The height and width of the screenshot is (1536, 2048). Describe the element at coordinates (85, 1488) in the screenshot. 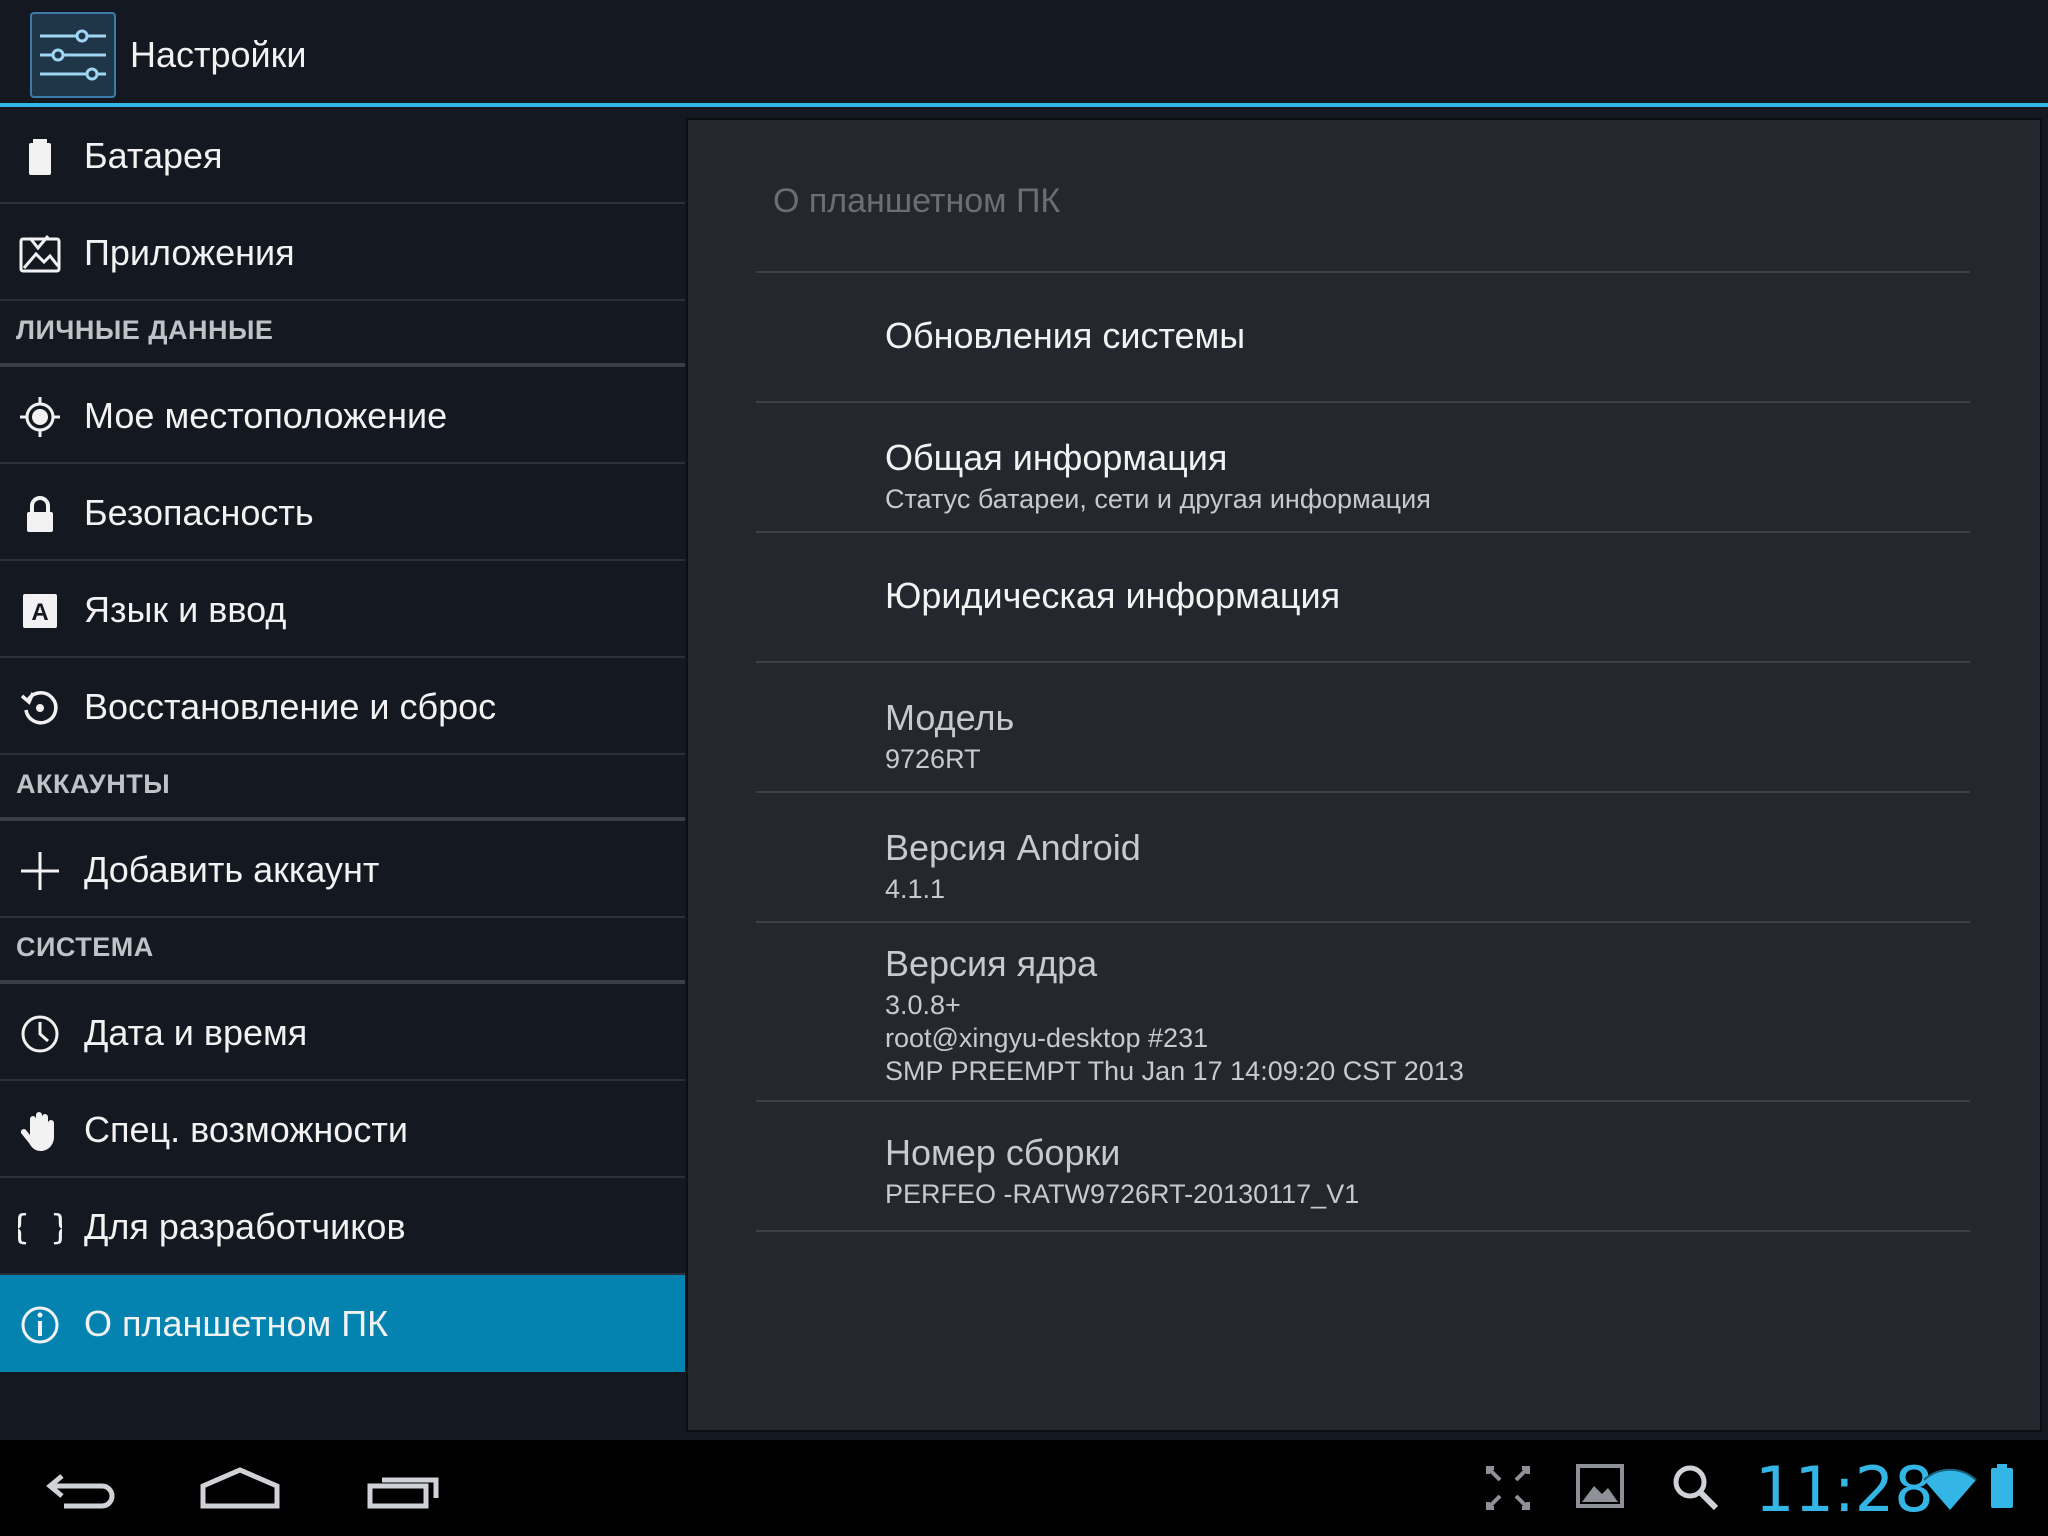

I see `back-icon` at that location.